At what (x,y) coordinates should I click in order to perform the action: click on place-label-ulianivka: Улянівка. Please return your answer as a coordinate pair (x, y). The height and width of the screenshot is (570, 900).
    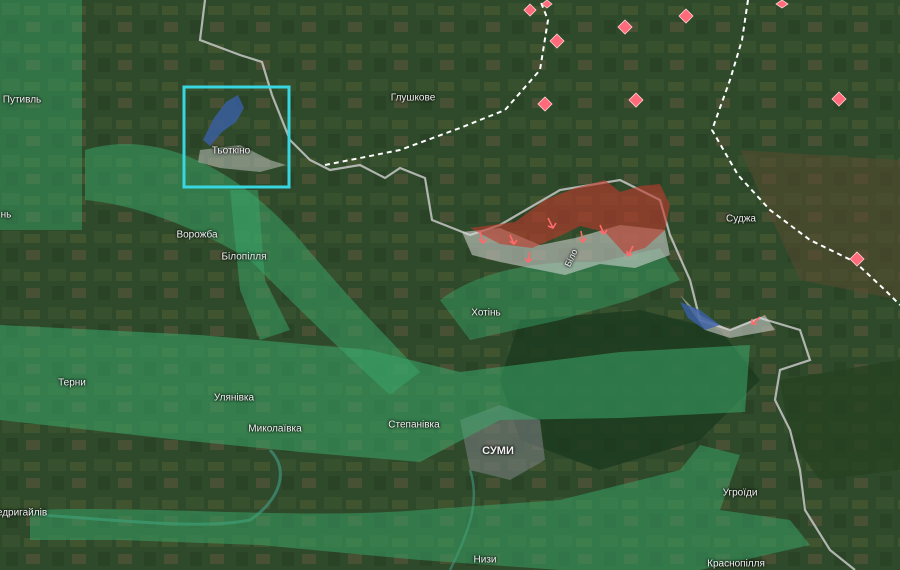
    Looking at the image, I should click on (234, 398).